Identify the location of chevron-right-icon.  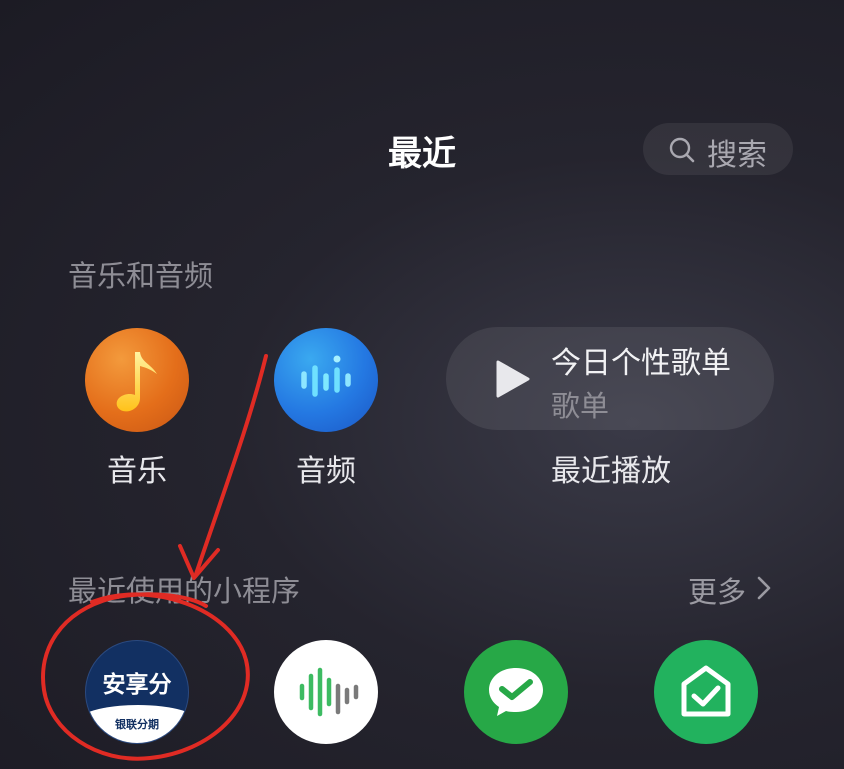
(764, 588).